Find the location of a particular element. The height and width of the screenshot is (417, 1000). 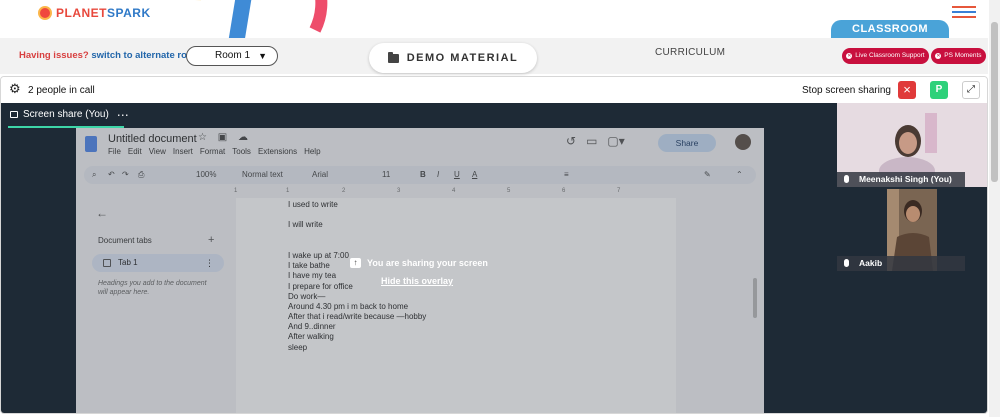

app-header: PLANETSPARK CLASSROOM is located at coordinates (494, 19).